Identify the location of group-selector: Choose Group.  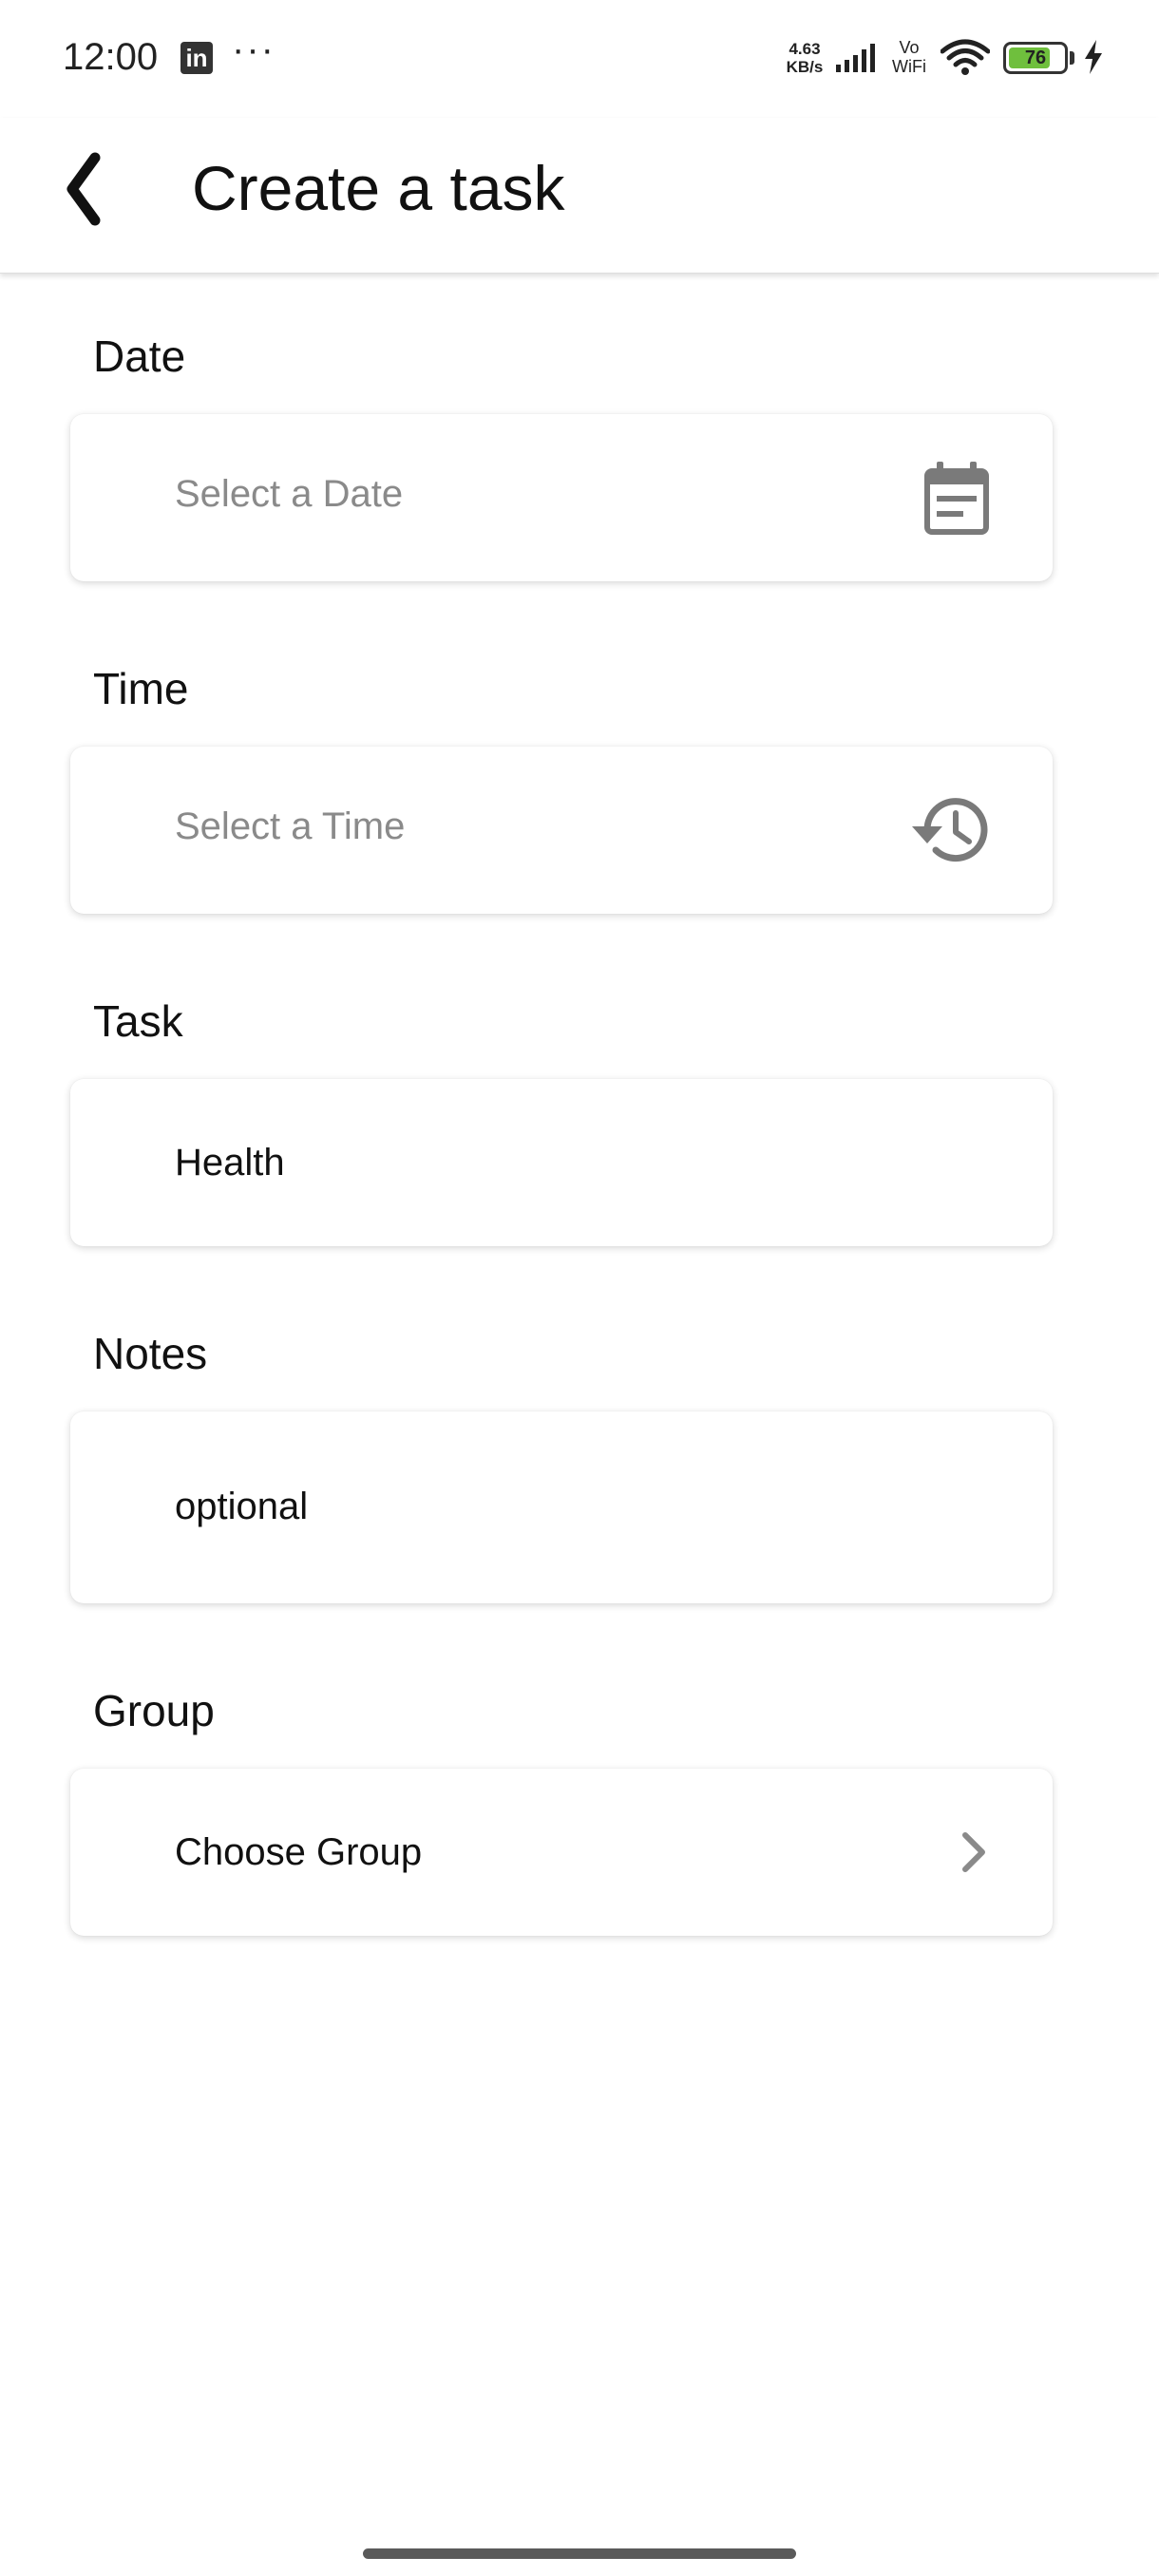
(561, 1852).